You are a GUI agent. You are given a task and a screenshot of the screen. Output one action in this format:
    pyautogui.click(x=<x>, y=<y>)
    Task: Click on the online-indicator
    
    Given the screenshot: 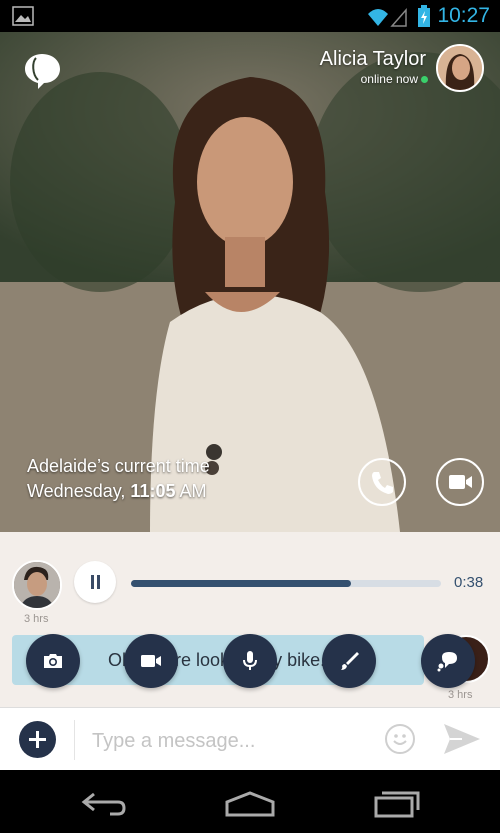 What is the action you would take?
    pyautogui.click(x=424, y=79)
    